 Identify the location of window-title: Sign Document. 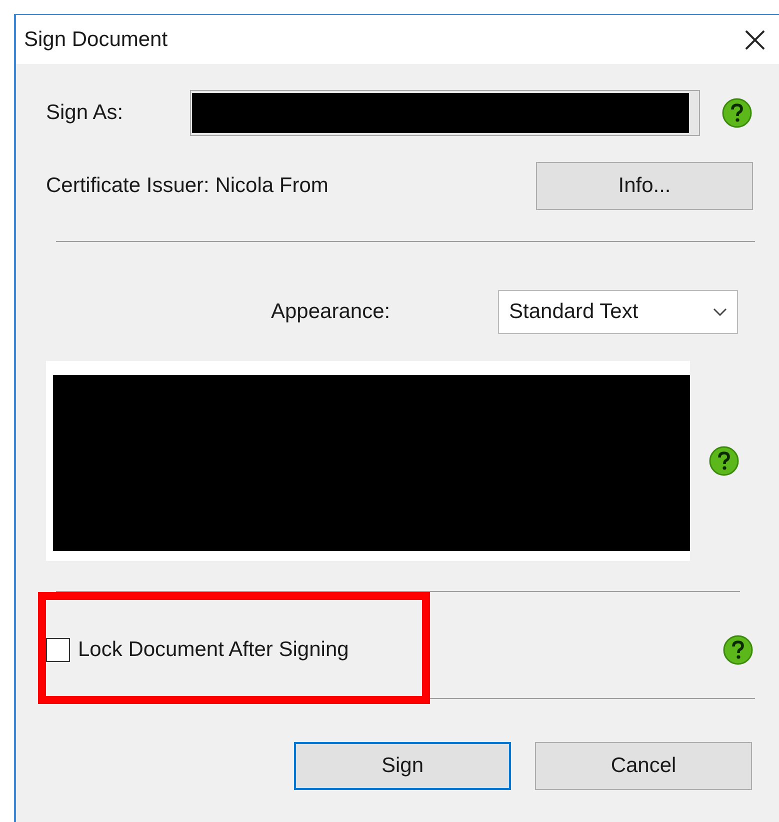
(96, 40).